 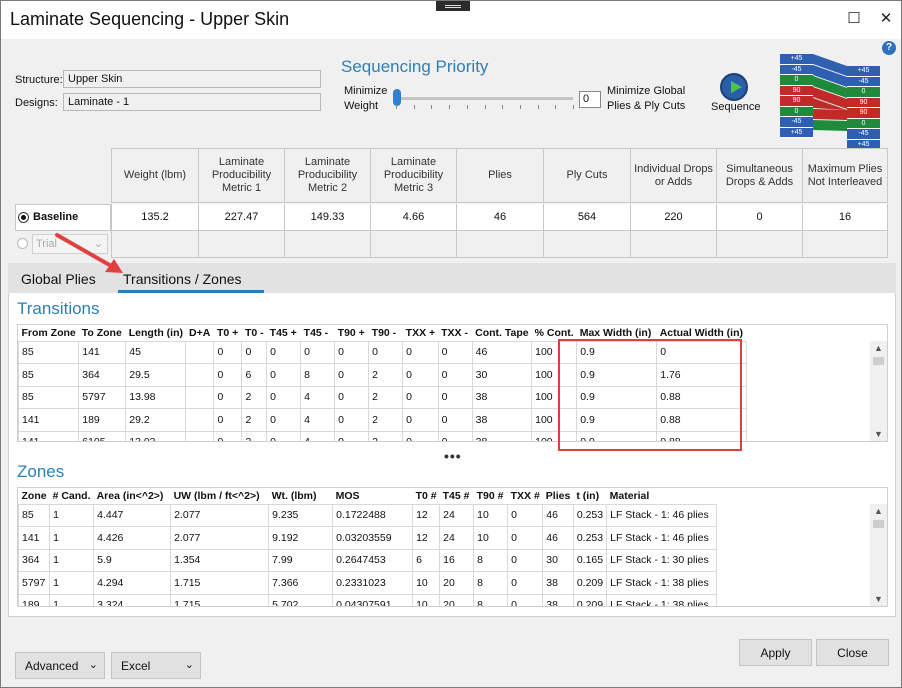 What do you see at coordinates (457, 496) in the screenshot?
I see `column-header: T45 #` at bounding box center [457, 496].